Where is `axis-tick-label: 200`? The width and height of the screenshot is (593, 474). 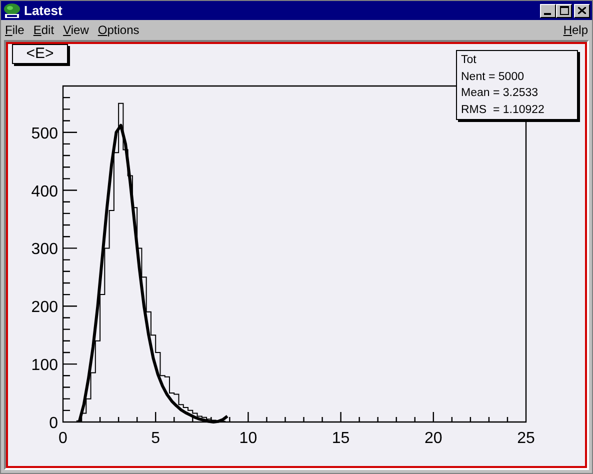 axis-tick-label: 200 is located at coordinates (44, 307).